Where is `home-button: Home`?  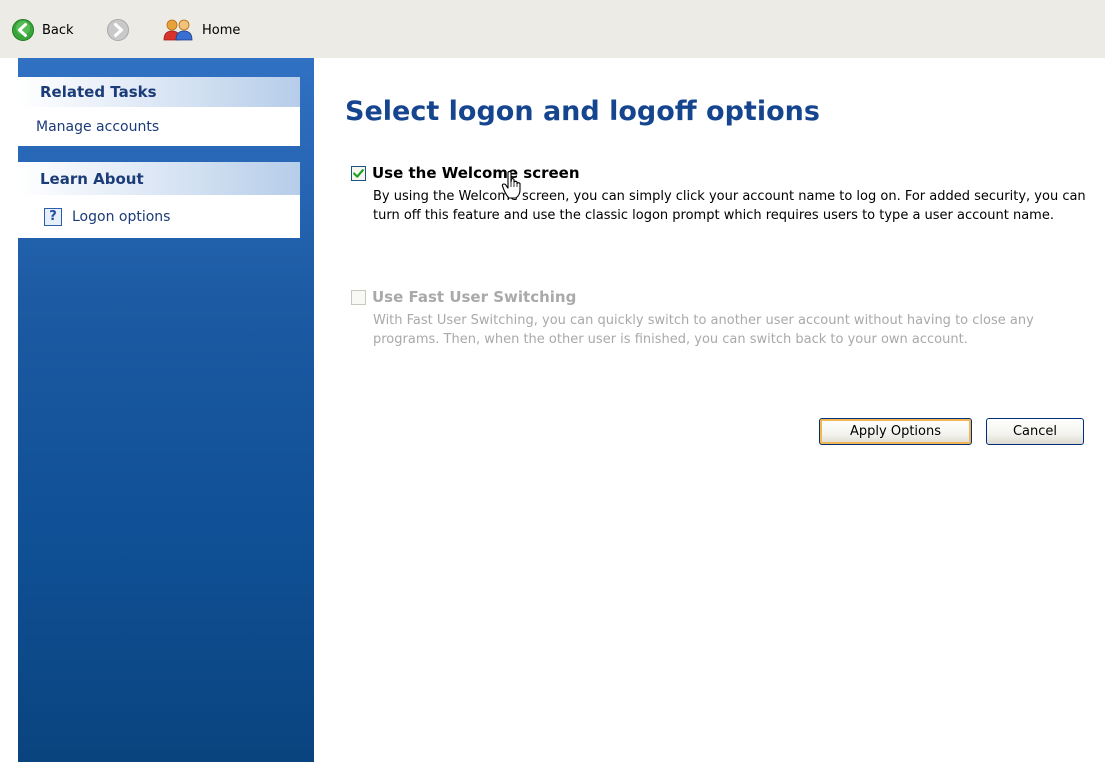 home-button: Home is located at coordinates (201, 30).